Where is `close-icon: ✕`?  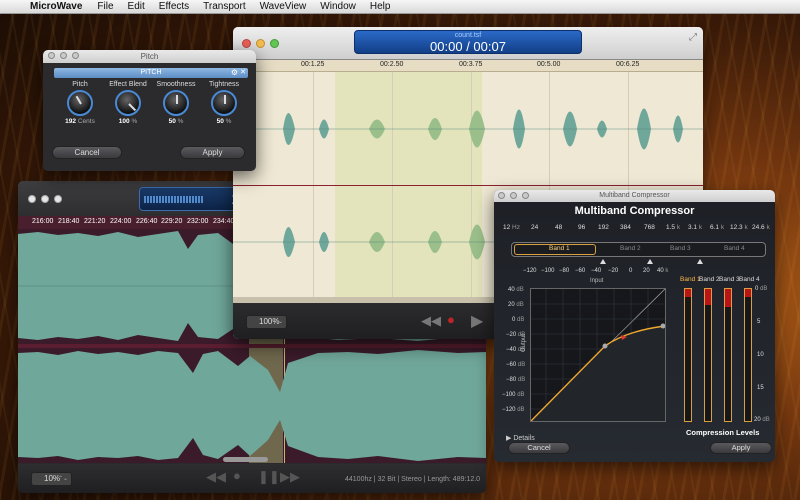 close-icon: ✕ is located at coordinates (243, 73).